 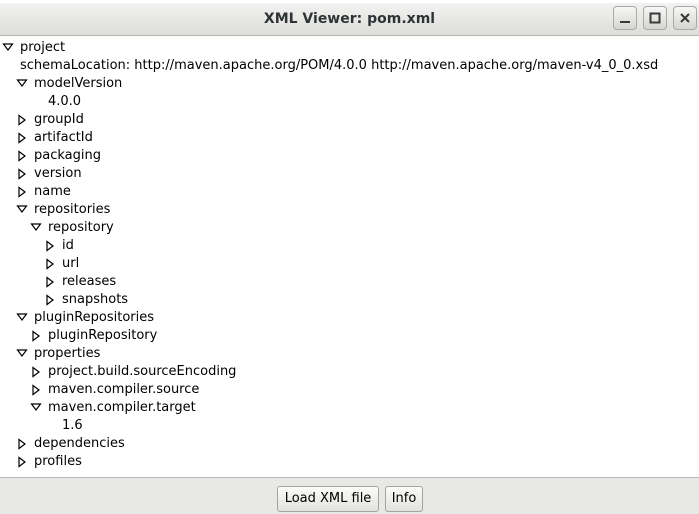 I want to click on button-bar: Load XML file Info, so click(x=349, y=496).